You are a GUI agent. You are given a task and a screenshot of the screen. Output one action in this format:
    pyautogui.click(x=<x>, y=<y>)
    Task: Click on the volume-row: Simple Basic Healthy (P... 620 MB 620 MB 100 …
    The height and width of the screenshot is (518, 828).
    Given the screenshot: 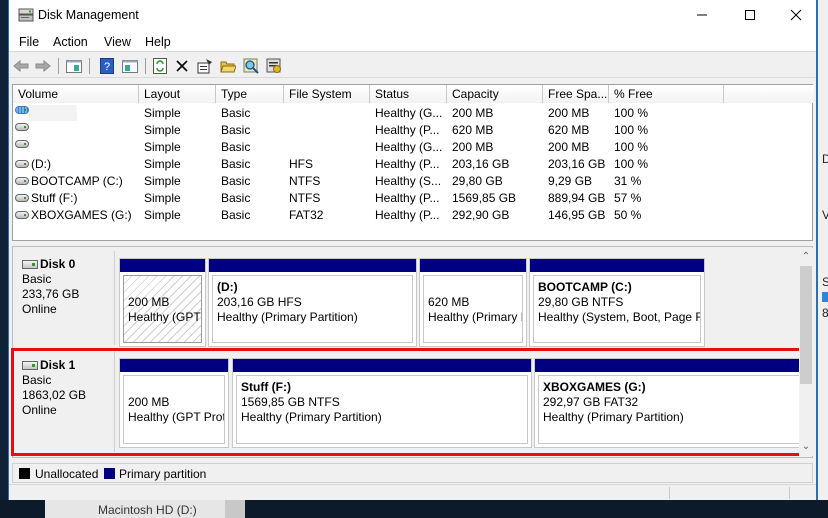 What is the action you would take?
    pyautogui.click(x=412, y=130)
    